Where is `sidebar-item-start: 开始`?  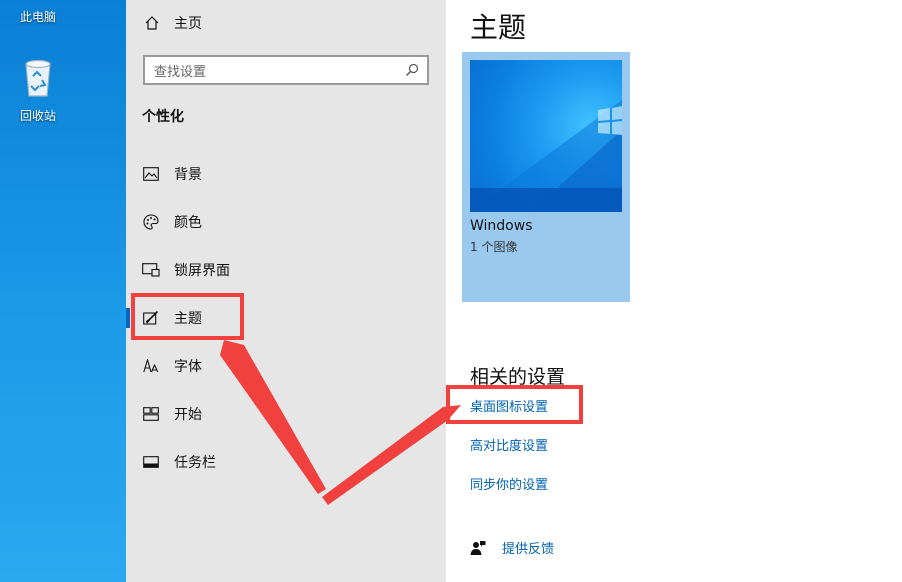 sidebar-item-start: 开始 is located at coordinates (286, 414).